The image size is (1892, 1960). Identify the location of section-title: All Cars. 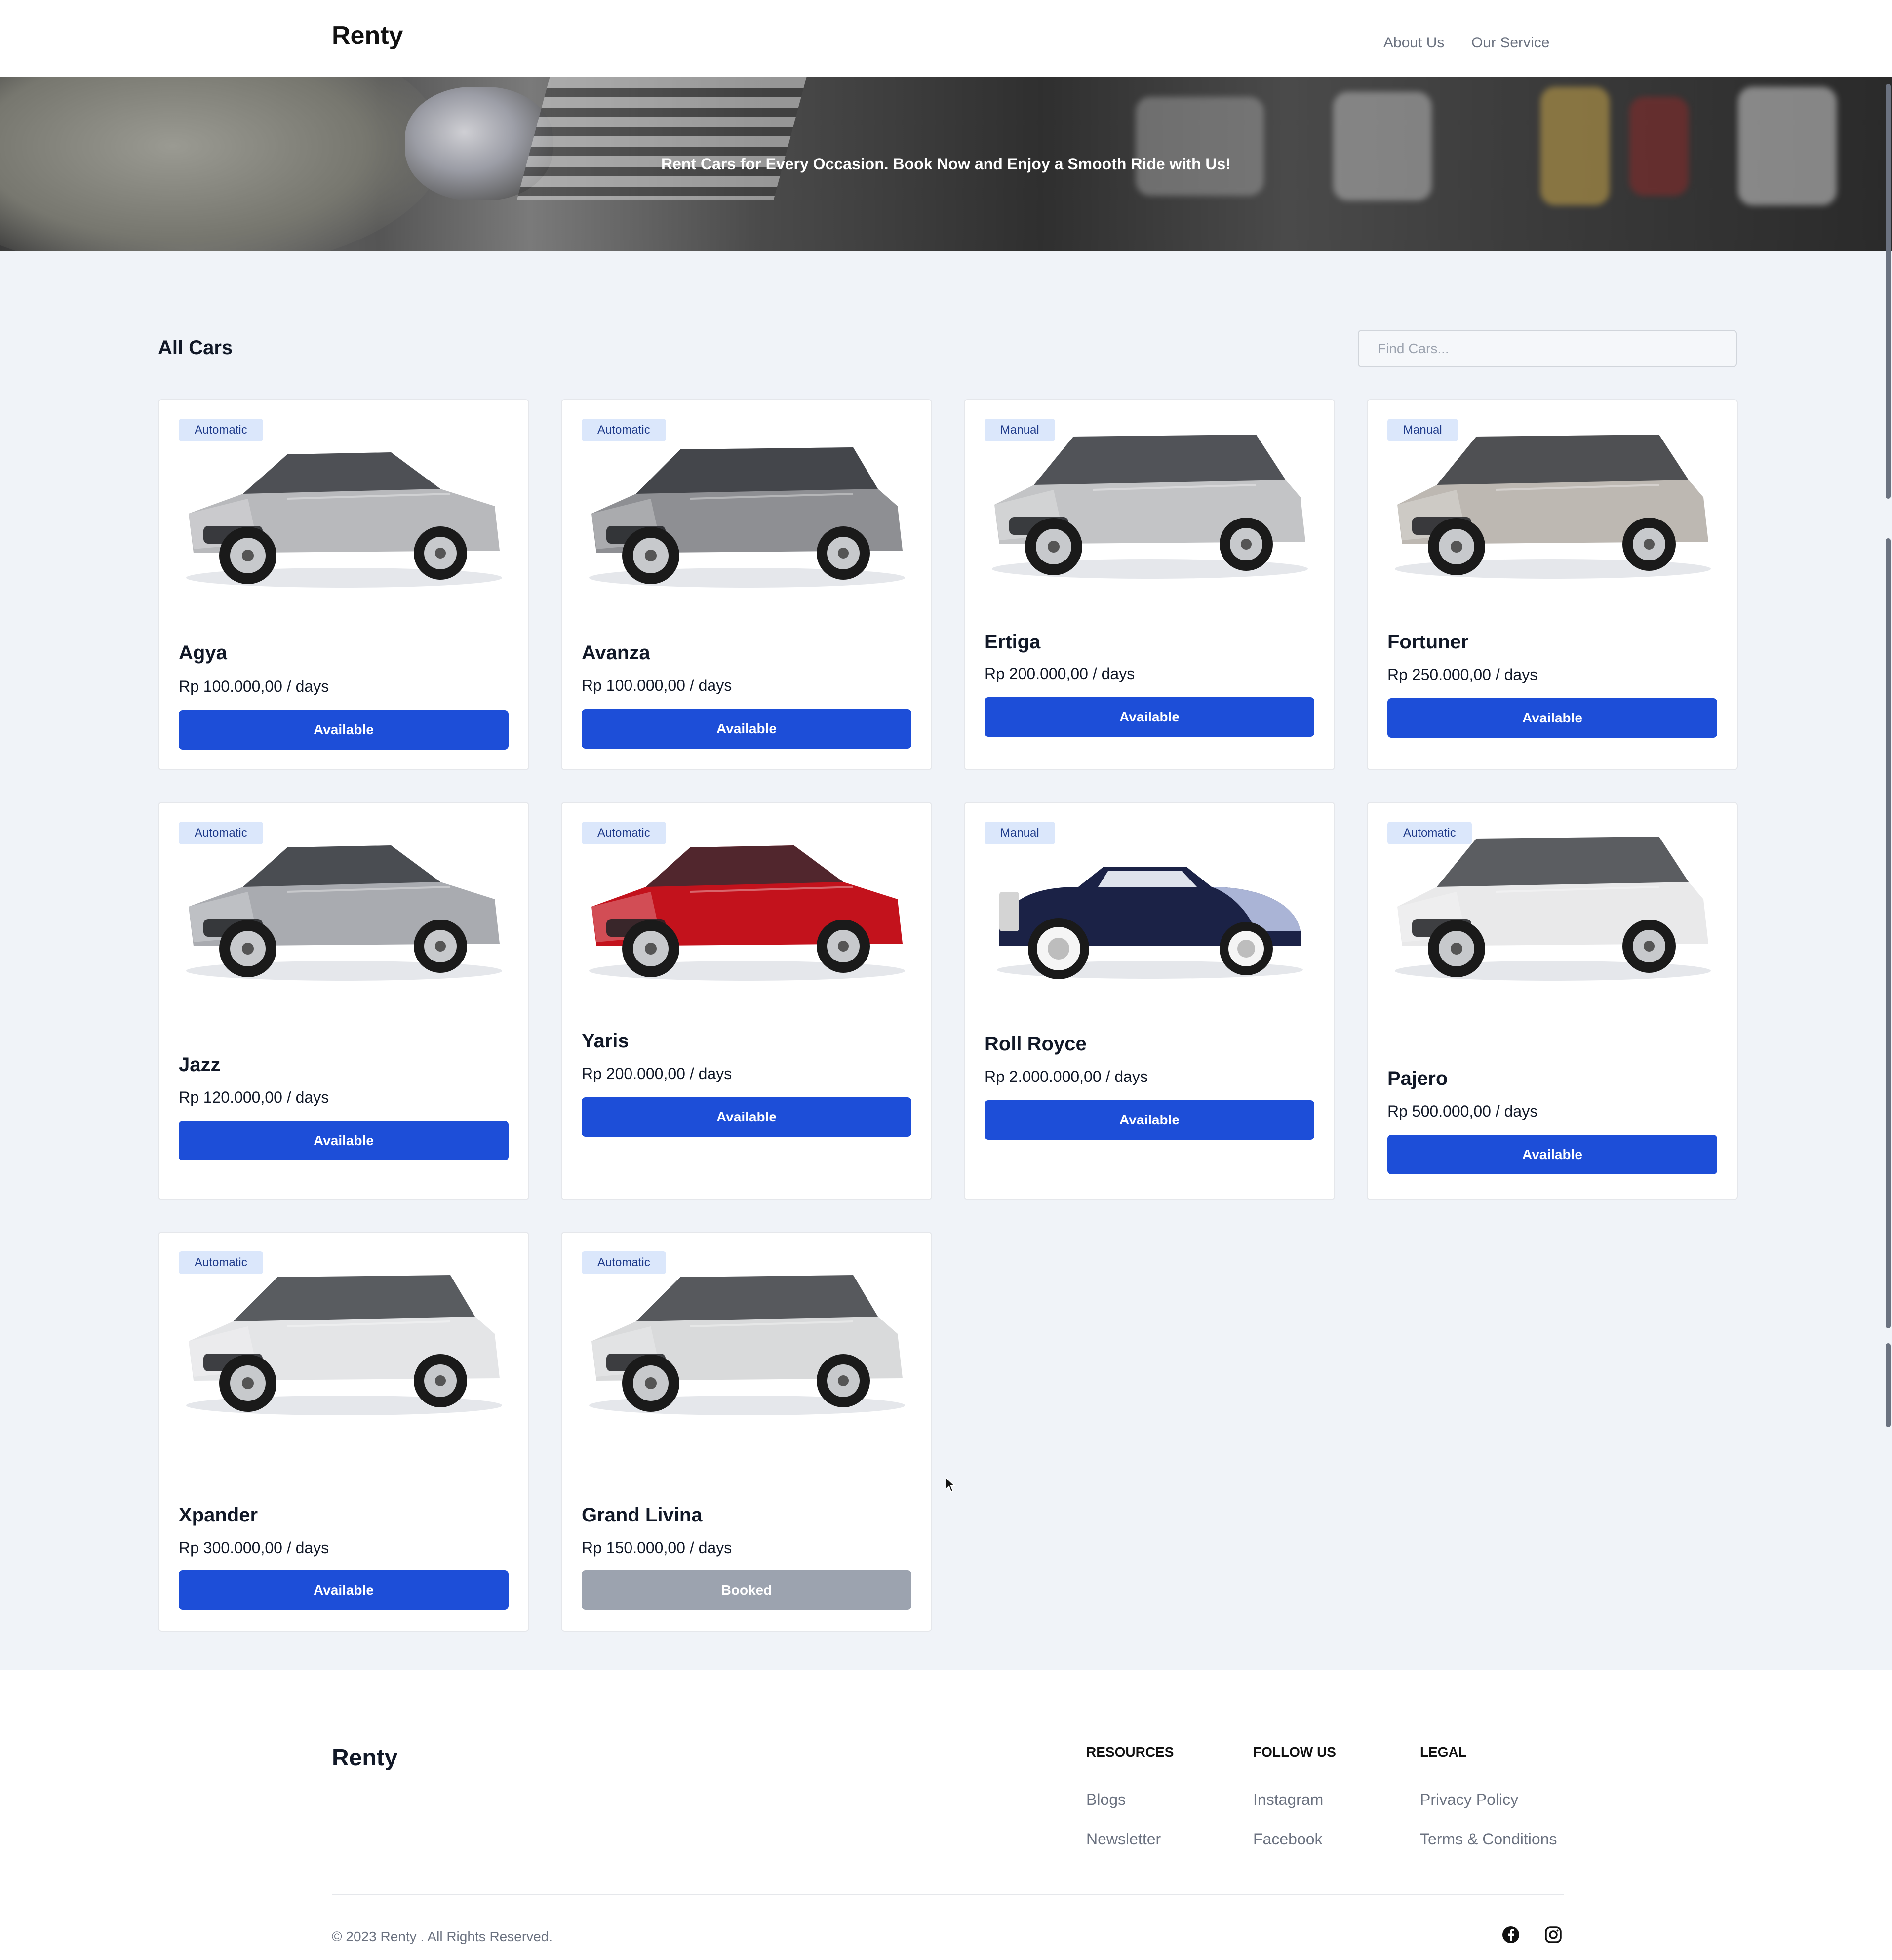
(195, 348).